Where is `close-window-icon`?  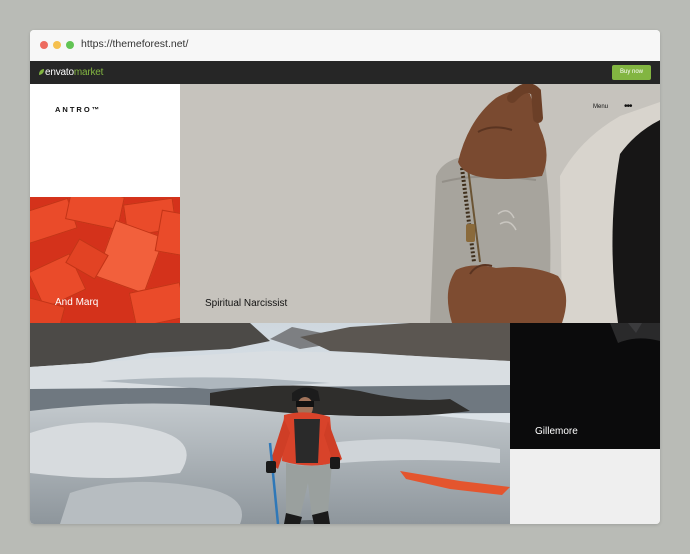 close-window-icon is located at coordinates (44, 45).